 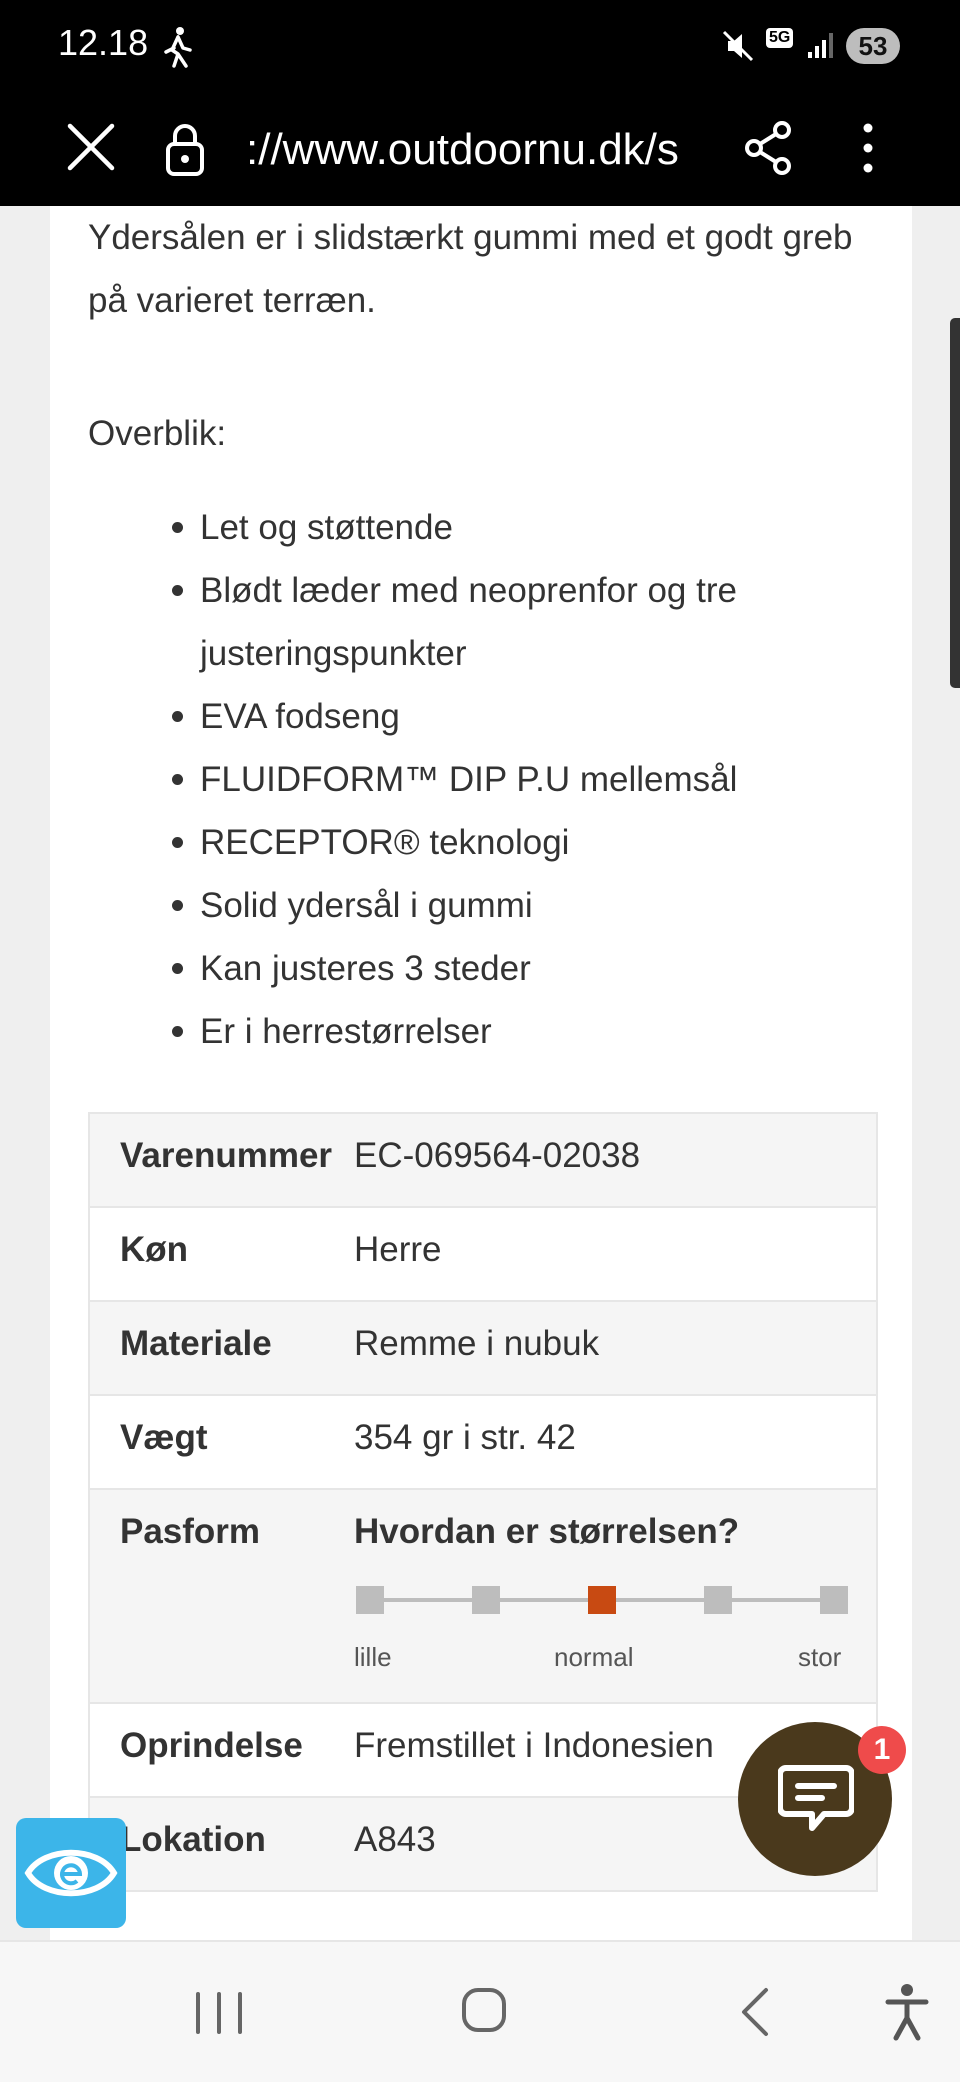 What do you see at coordinates (602, 1600) in the screenshot?
I see `fit-scale-point-selected` at bounding box center [602, 1600].